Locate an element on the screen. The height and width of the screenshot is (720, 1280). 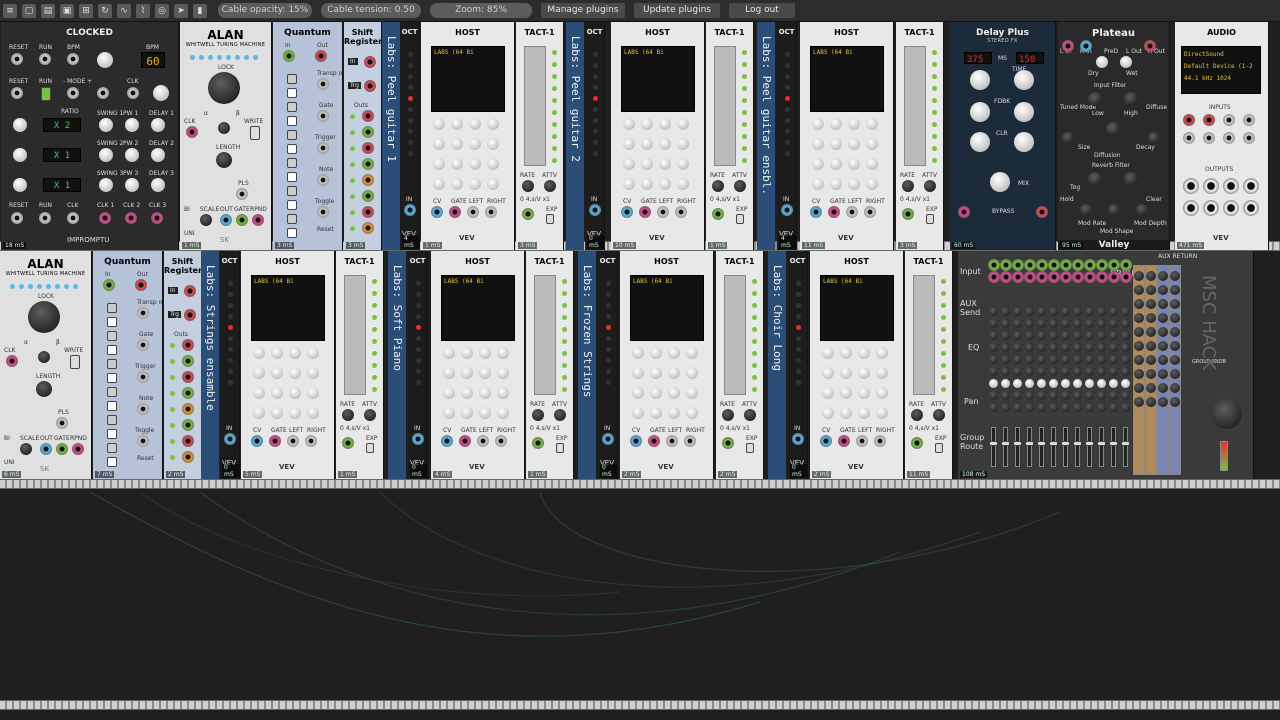
touch-strip is located at coordinates (735, 335).